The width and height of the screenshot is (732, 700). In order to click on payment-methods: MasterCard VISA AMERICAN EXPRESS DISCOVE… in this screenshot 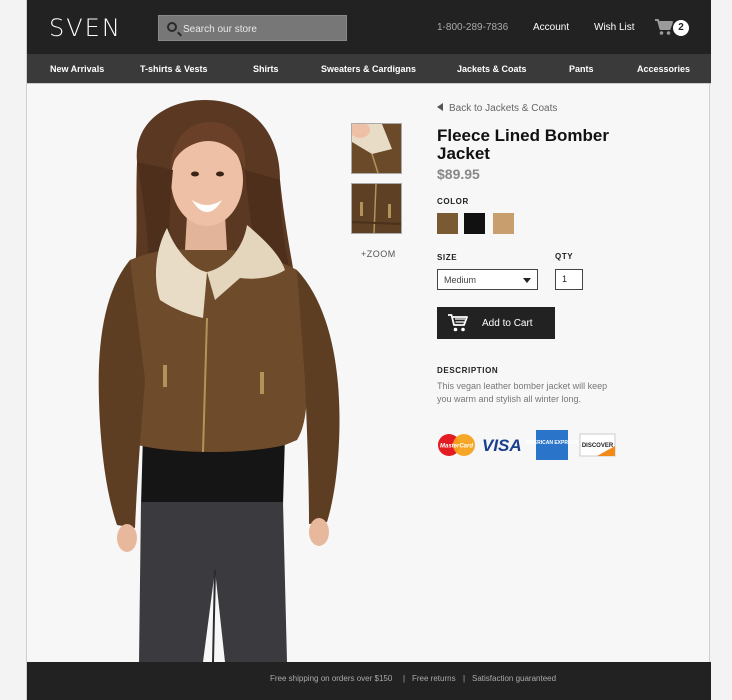, I will do `click(527, 445)`.